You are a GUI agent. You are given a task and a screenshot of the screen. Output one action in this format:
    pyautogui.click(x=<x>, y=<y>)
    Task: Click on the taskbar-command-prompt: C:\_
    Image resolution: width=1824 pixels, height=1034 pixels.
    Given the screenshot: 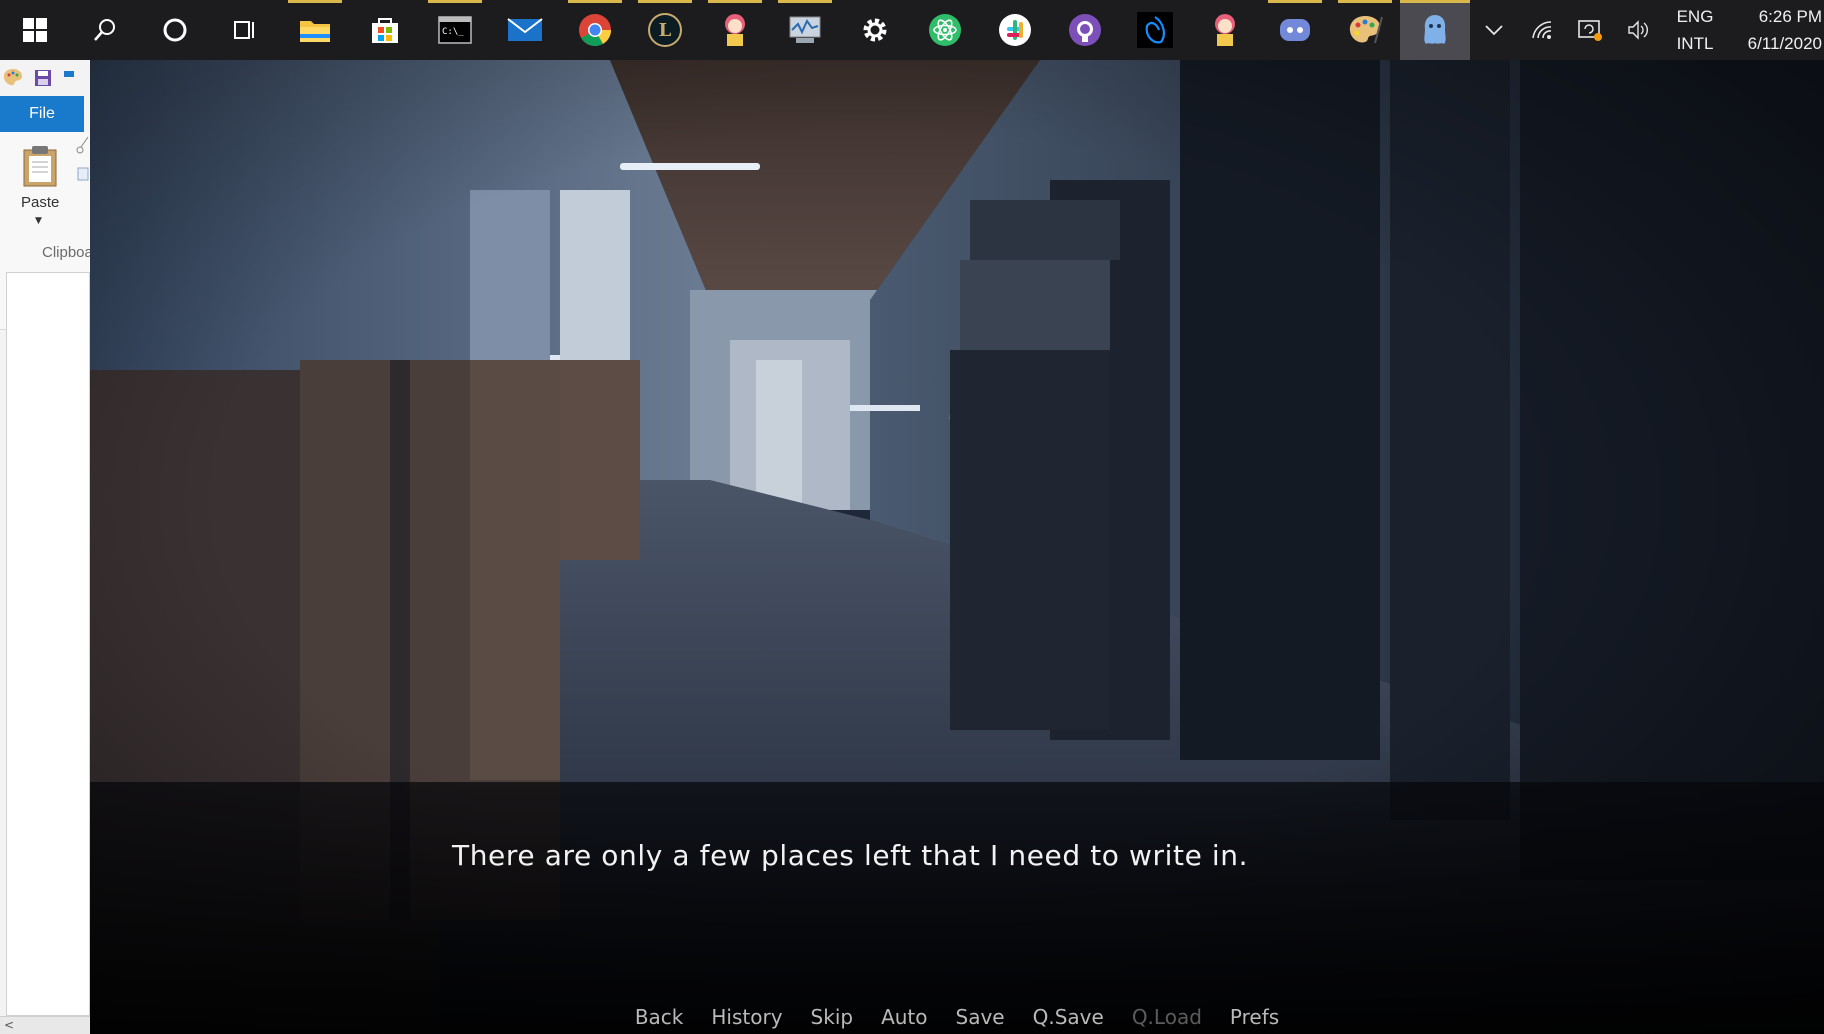 What is the action you would take?
    pyautogui.click(x=455, y=30)
    